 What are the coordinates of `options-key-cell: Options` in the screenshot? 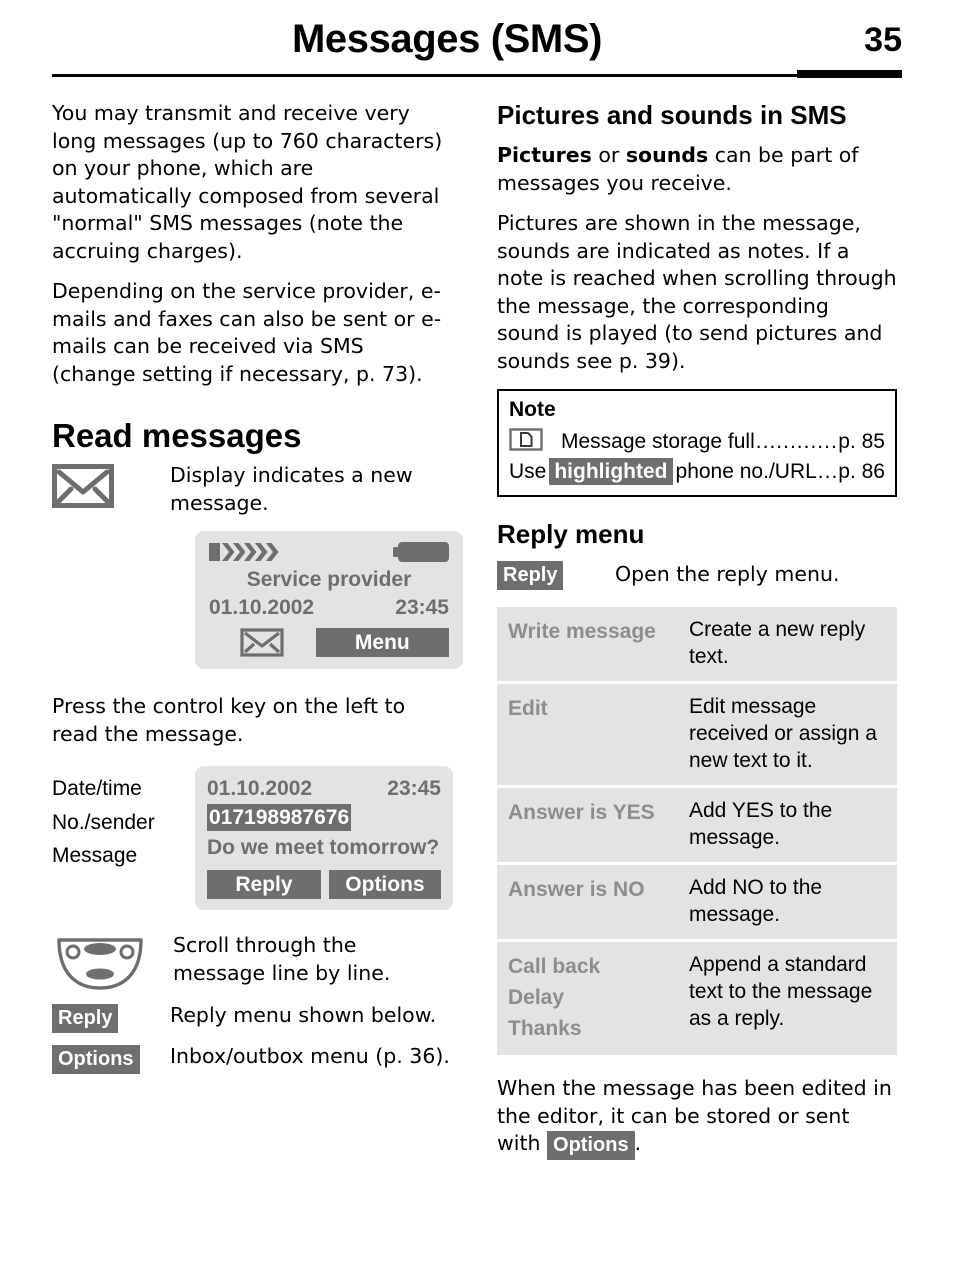 It's located at (111, 1058).